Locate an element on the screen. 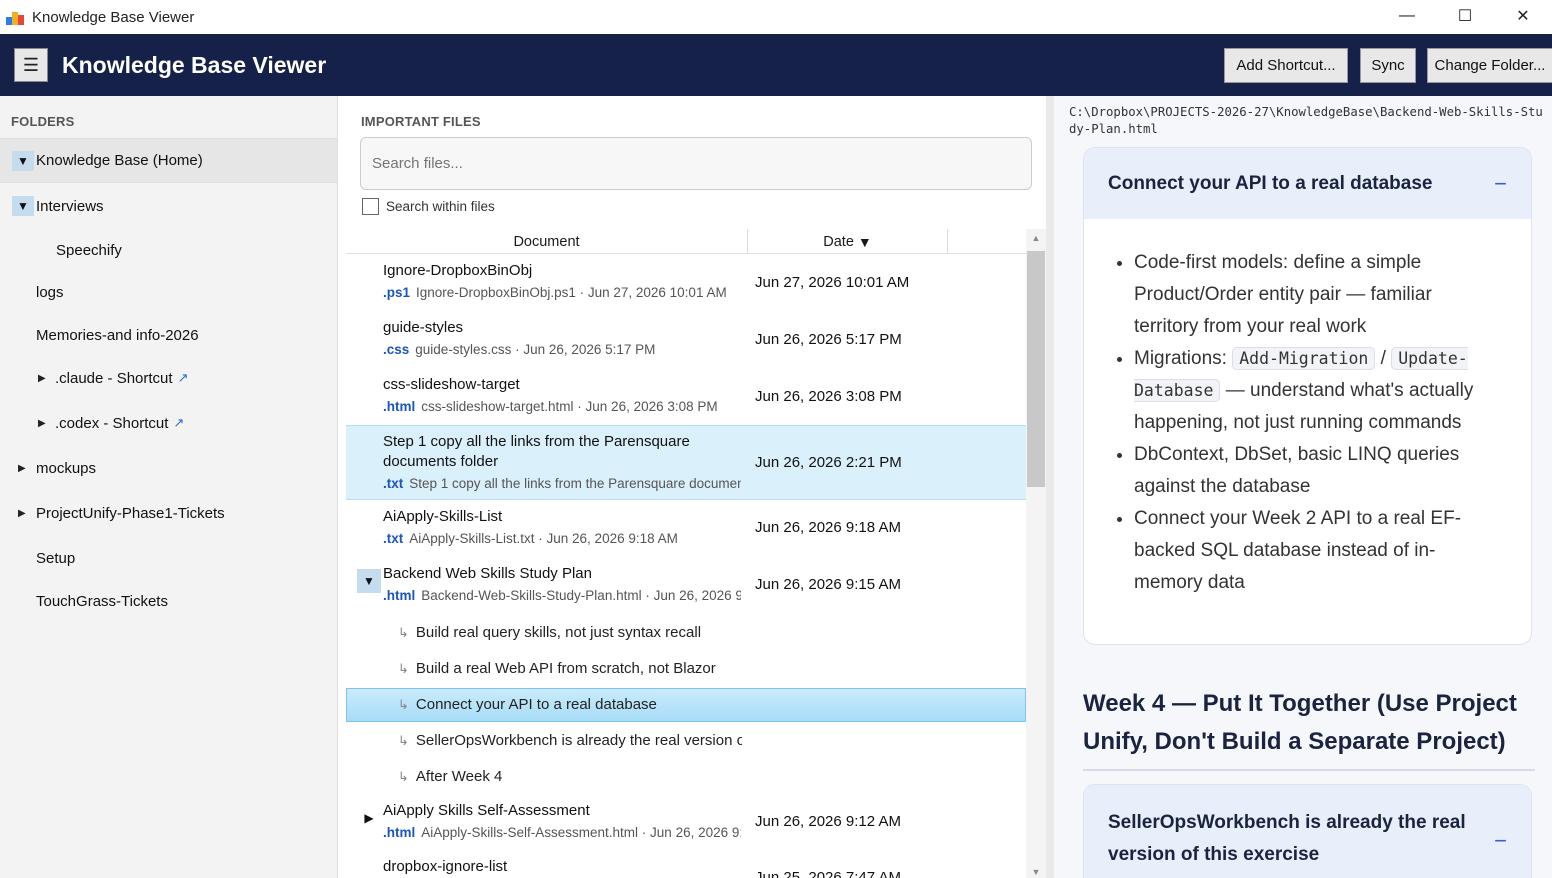 The height and width of the screenshot is (878, 1552). search-within-files-checkbox: Search within files is located at coordinates (428, 206).